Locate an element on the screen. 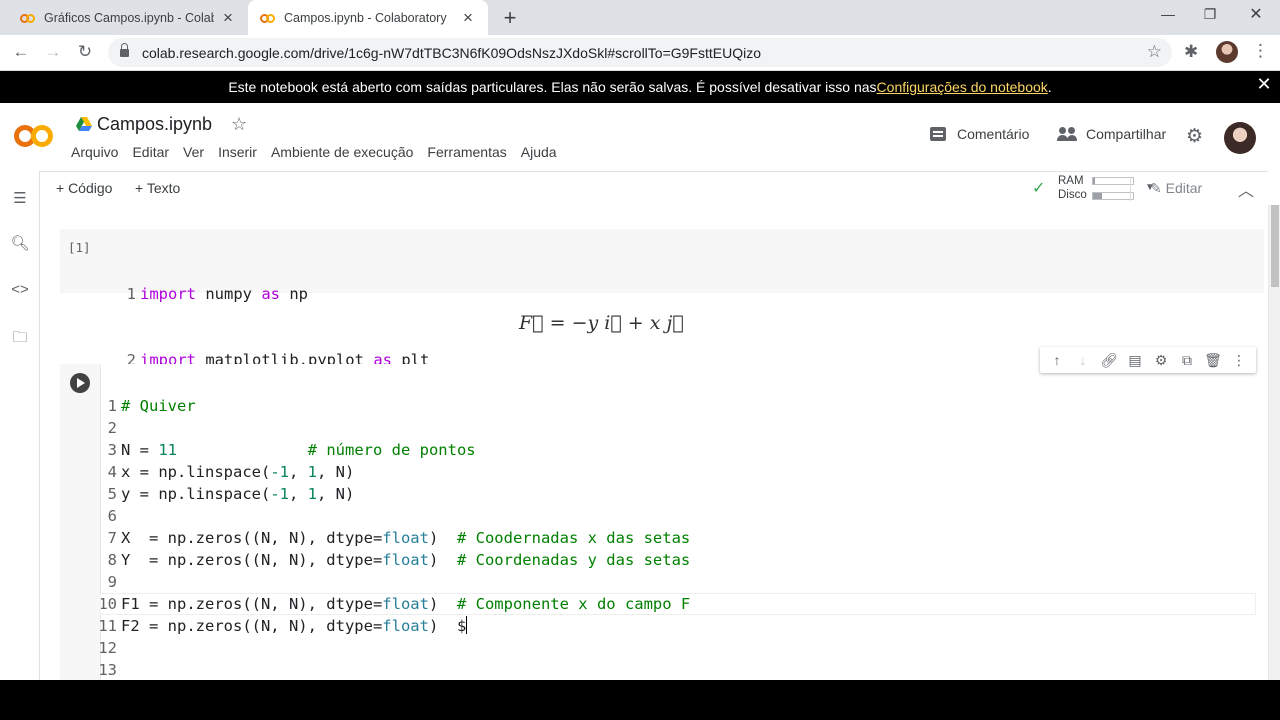 This screenshot has height=720, width=1280. code-line: 1 import numpy as np is located at coordinates (217, 294).